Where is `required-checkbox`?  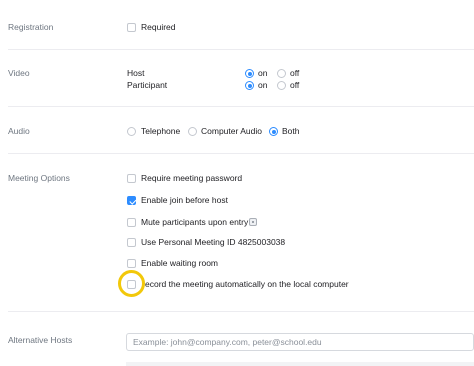
required-checkbox is located at coordinates (131, 27).